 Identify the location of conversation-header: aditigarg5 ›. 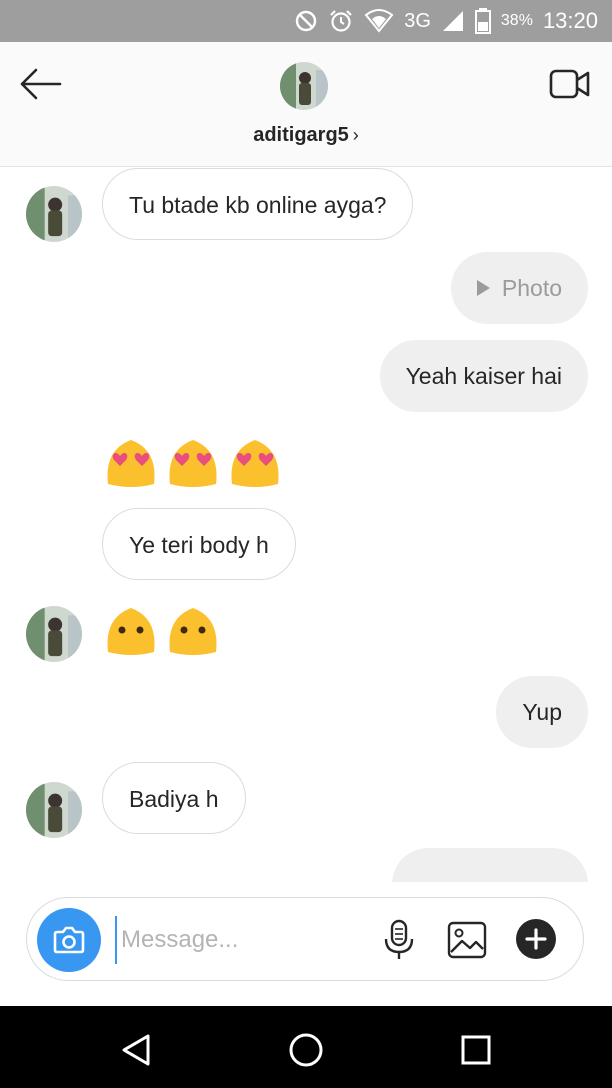
(306, 104).